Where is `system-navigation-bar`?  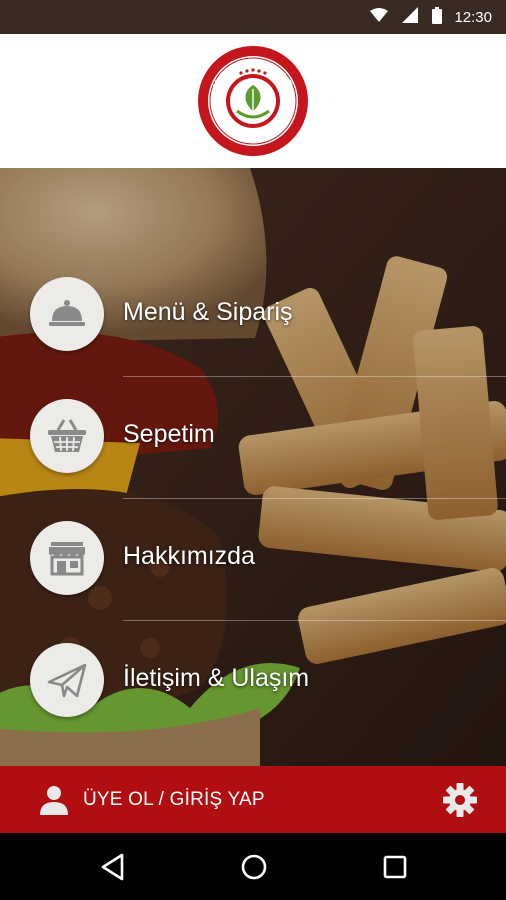 system-navigation-bar is located at coordinates (253, 866).